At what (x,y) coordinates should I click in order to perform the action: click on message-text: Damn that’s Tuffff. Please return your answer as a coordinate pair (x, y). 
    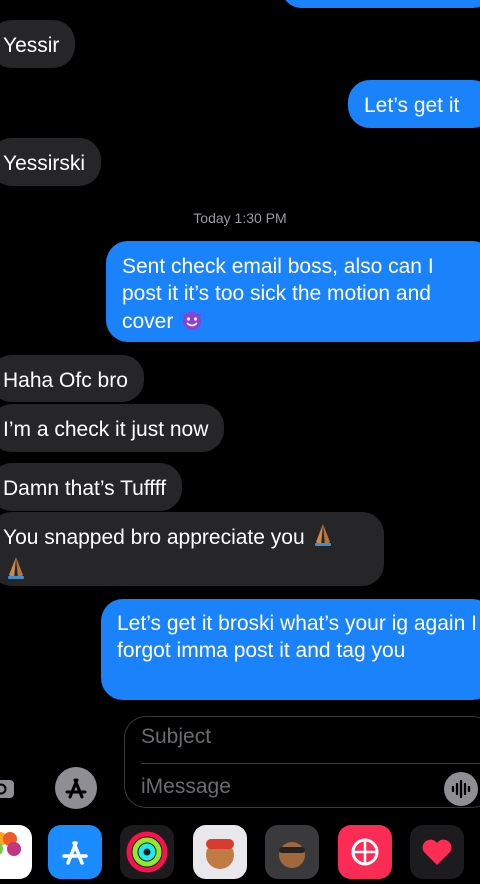
    Looking at the image, I should click on (85, 488).